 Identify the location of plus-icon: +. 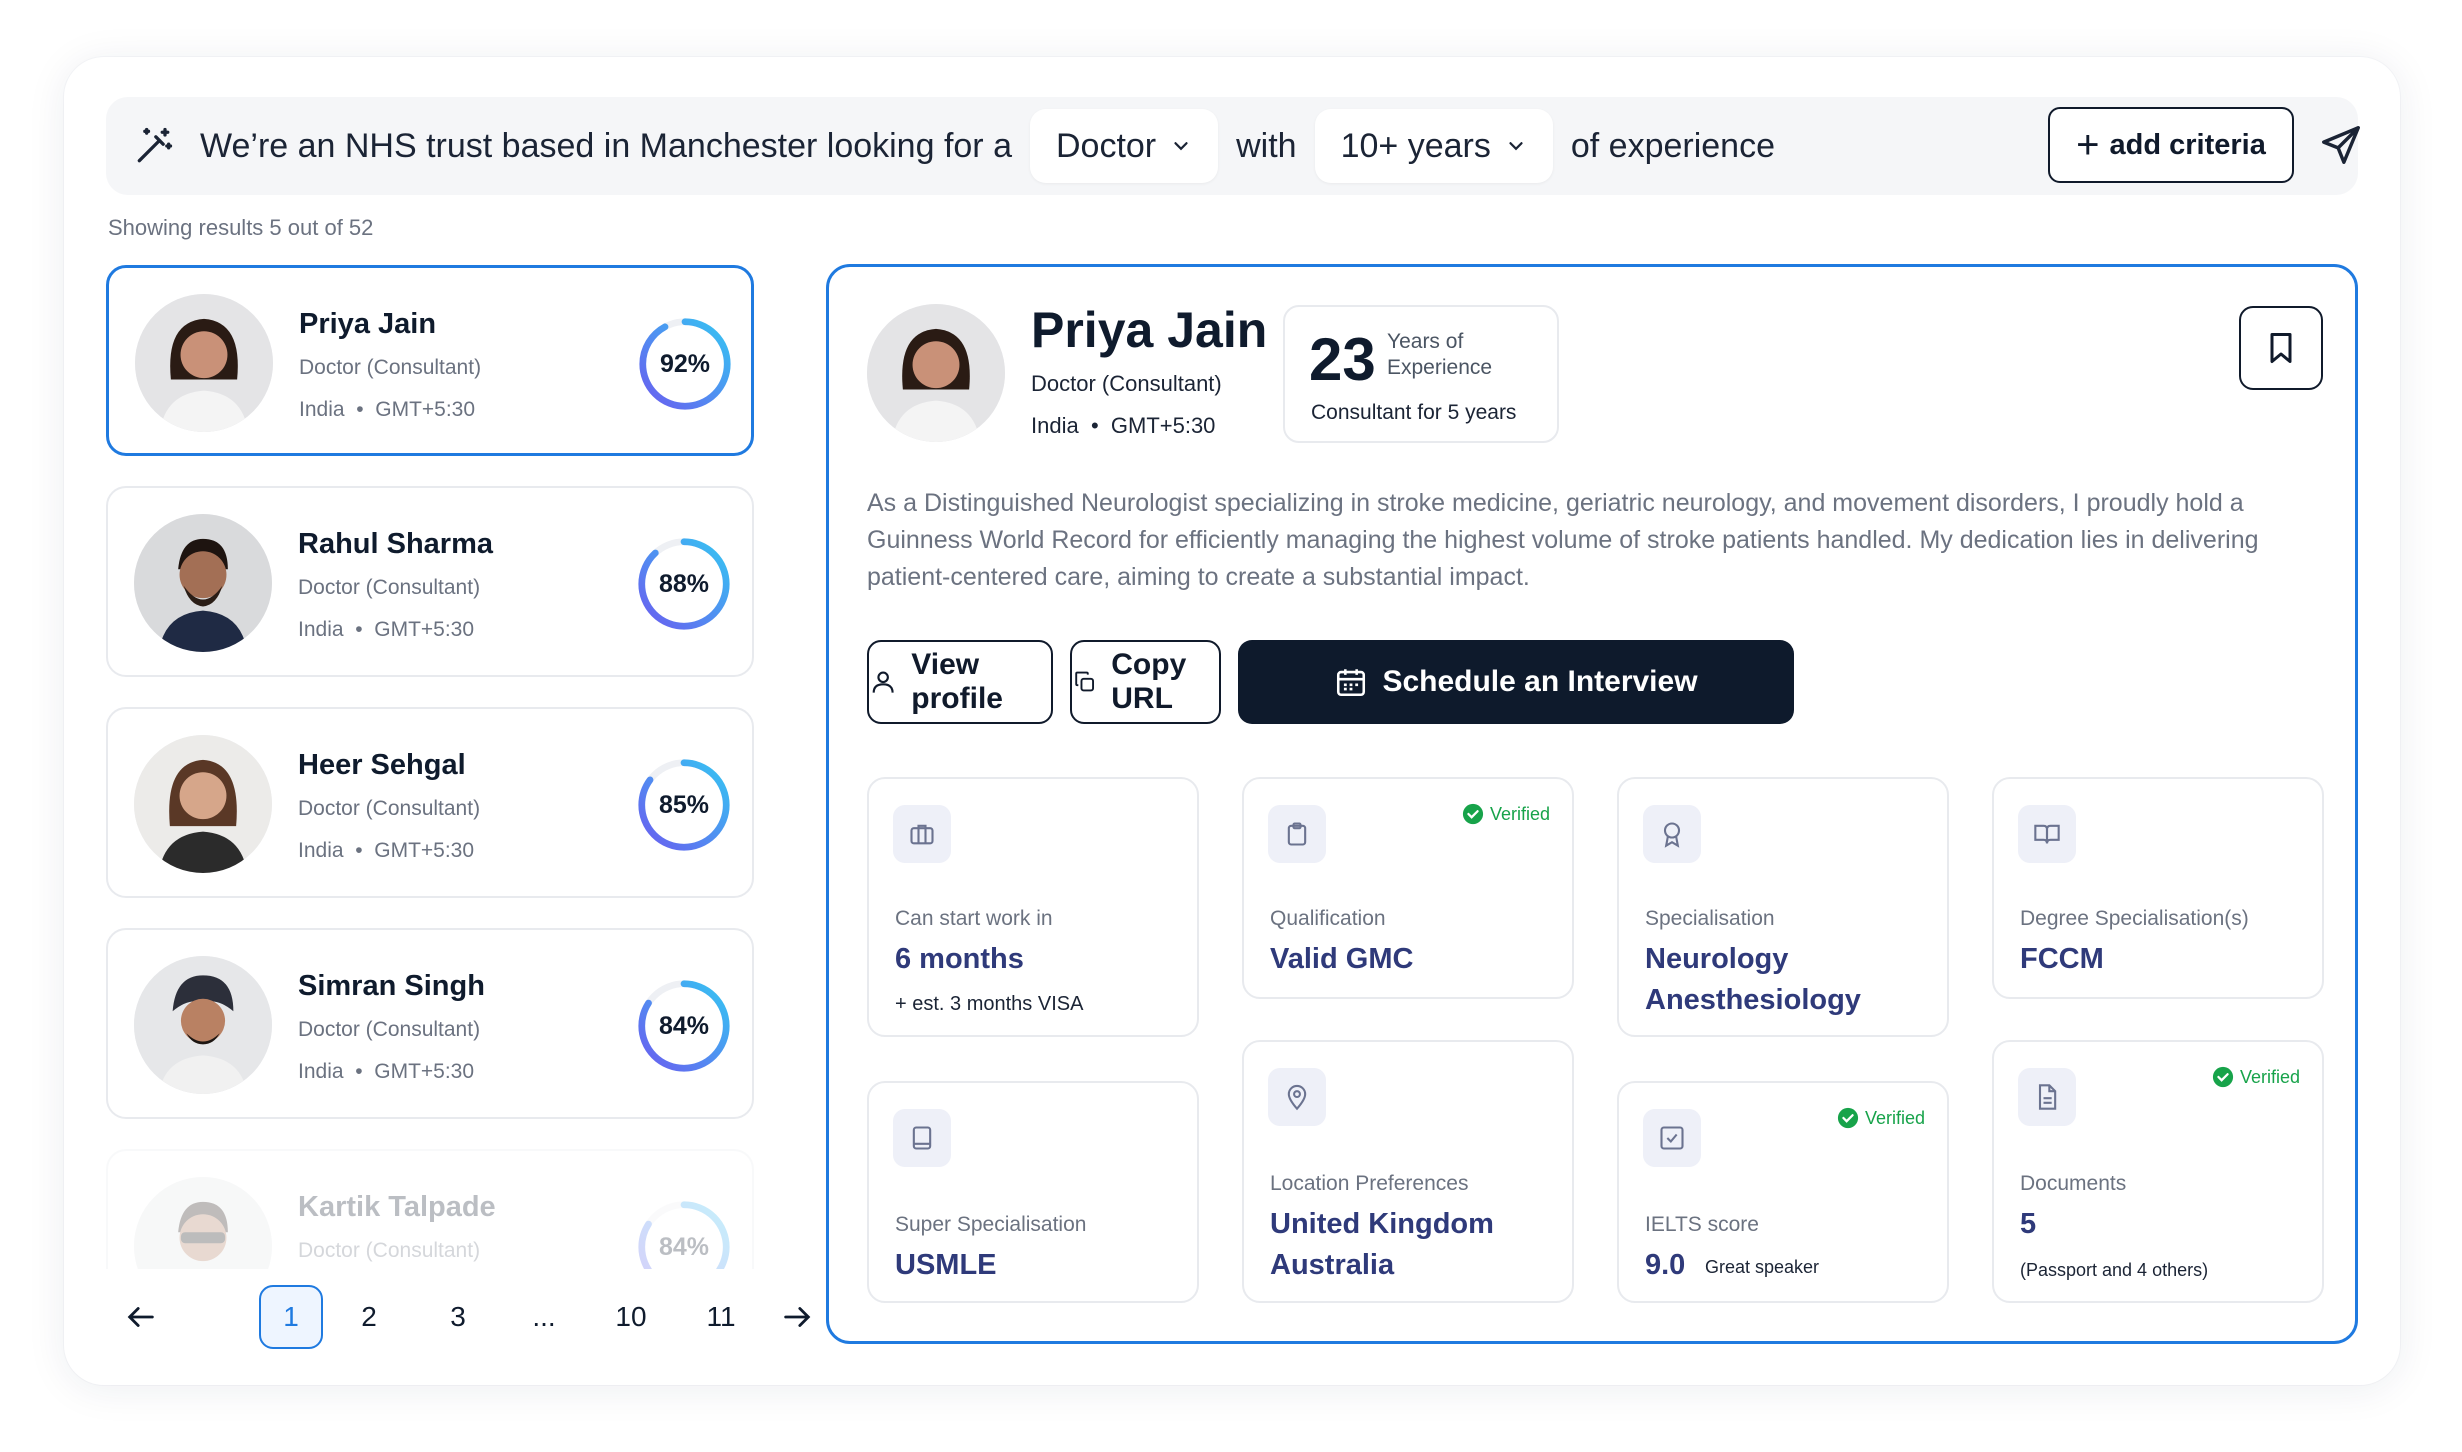
(2088, 145).